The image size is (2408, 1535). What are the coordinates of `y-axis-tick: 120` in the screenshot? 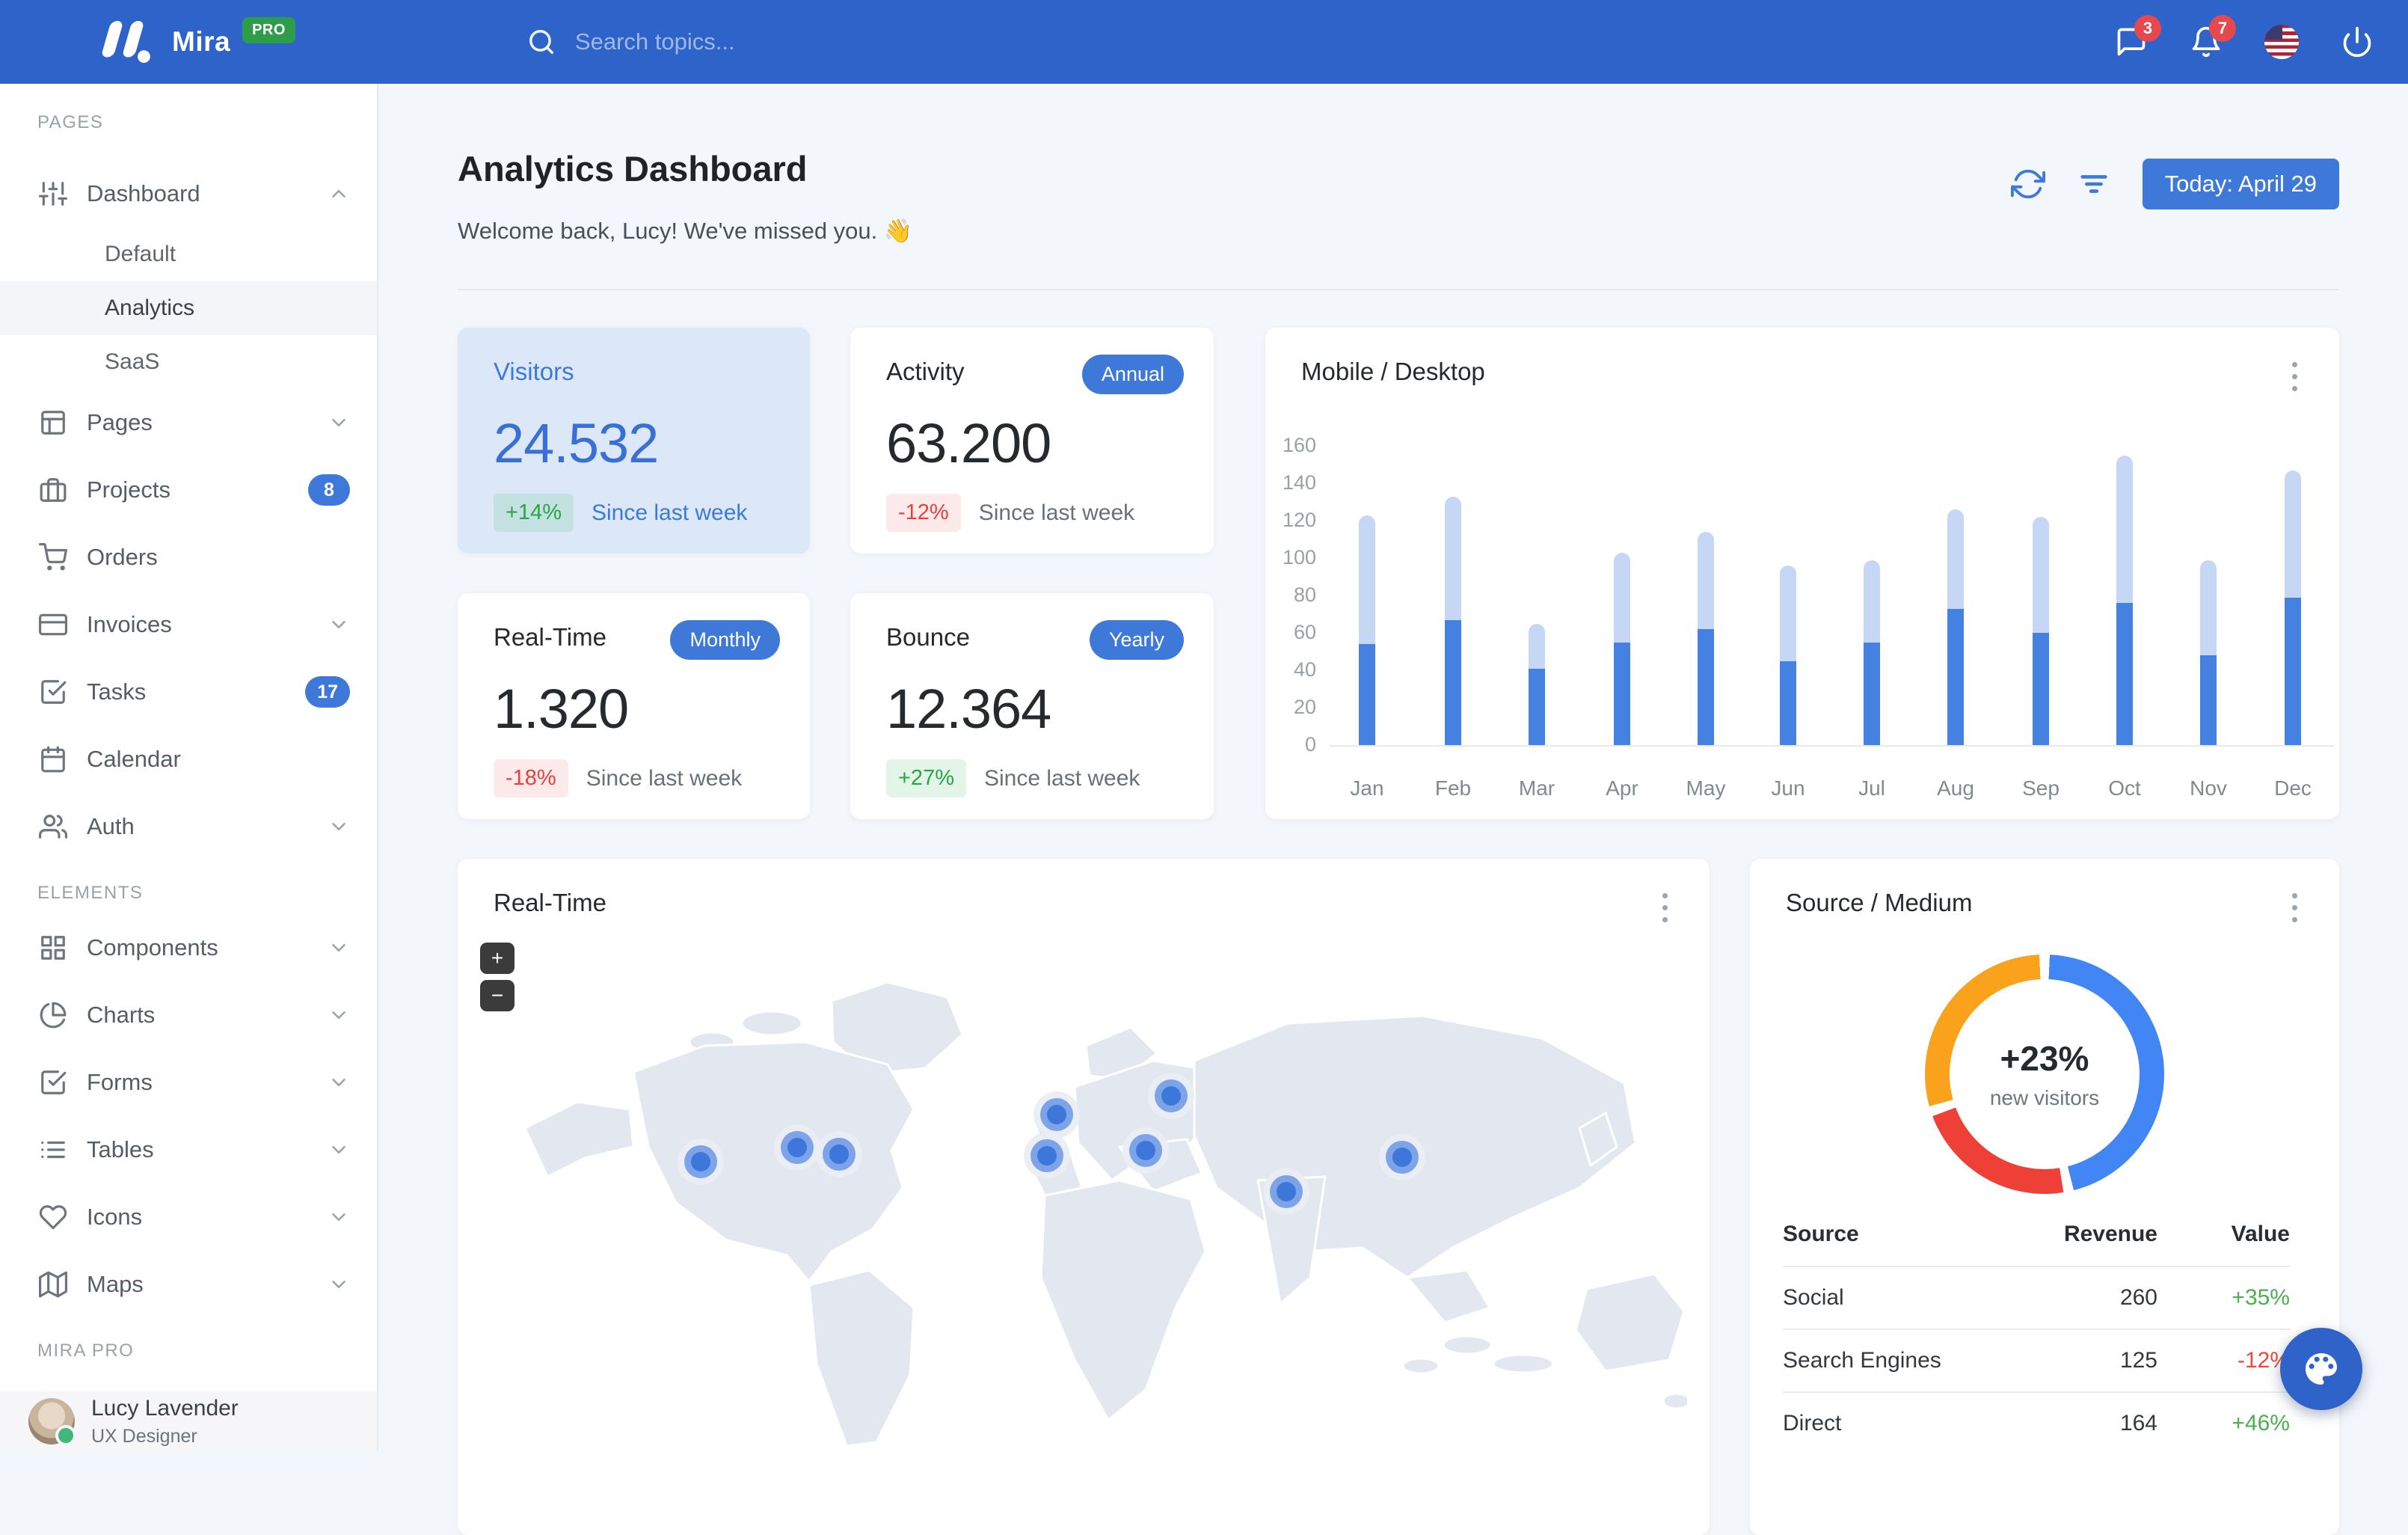 It's located at (1293, 520).